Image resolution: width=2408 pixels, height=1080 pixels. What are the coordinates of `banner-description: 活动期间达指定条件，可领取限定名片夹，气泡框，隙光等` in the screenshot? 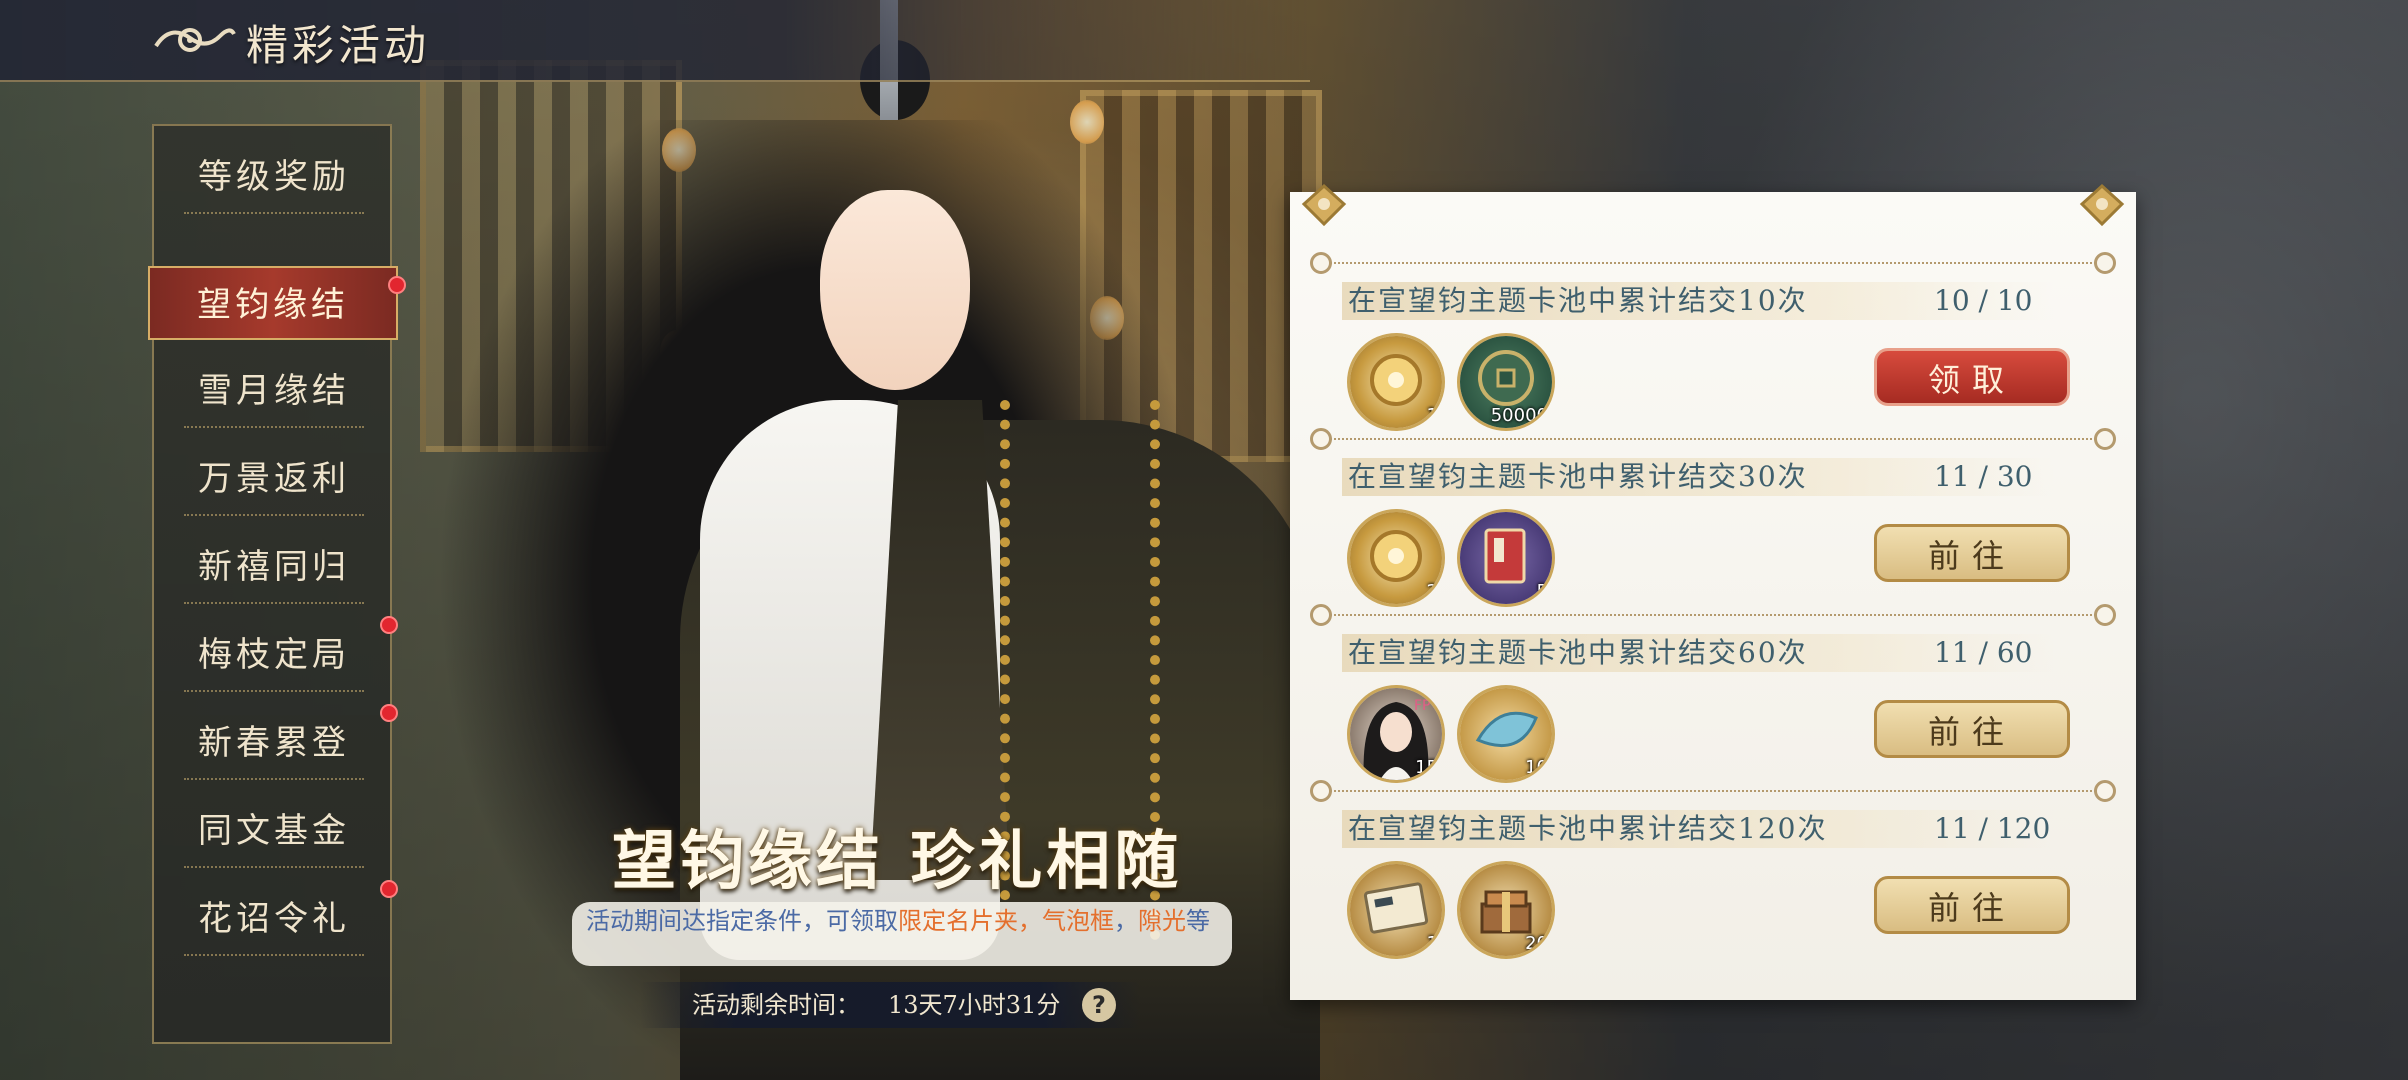 It's located at (902, 934).